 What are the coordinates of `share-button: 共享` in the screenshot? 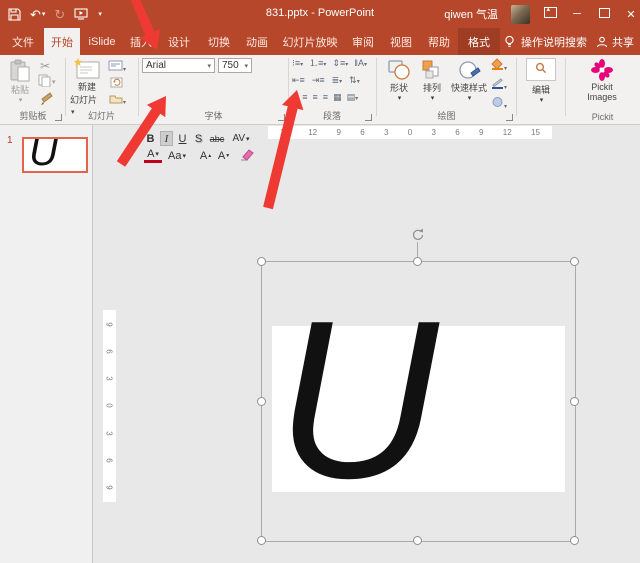 It's located at (615, 41).